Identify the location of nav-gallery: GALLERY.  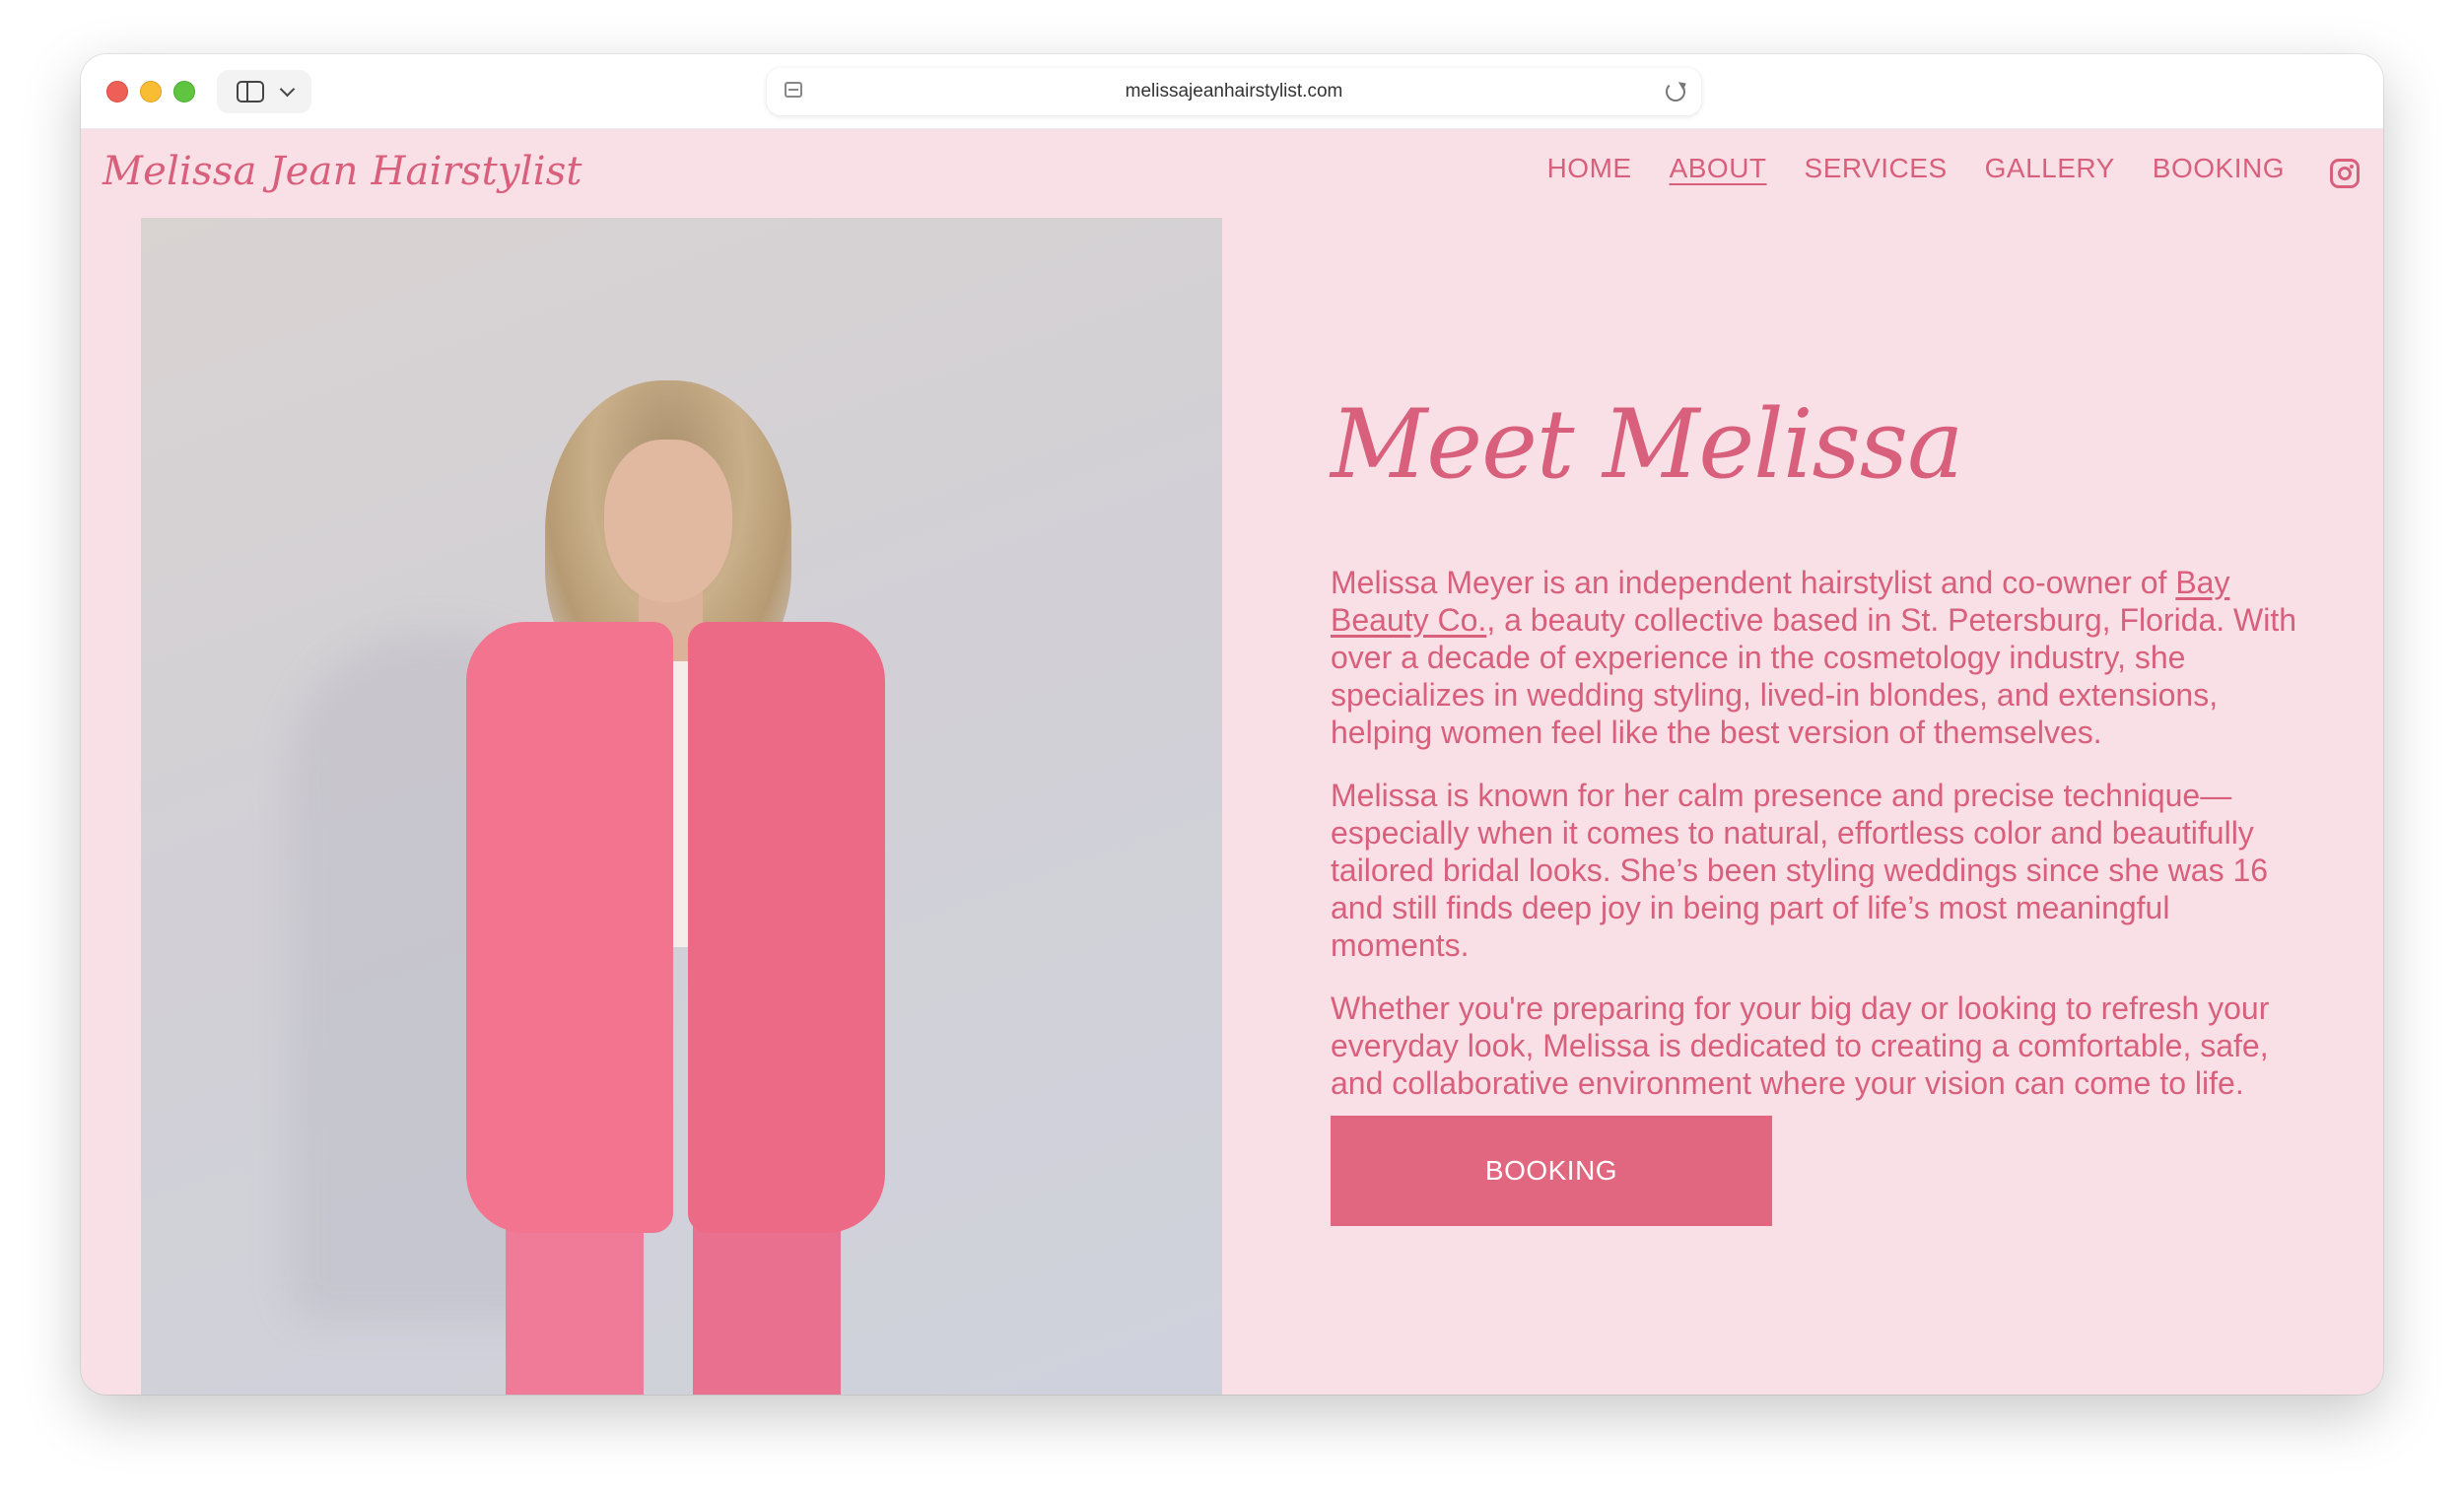
(2050, 168).